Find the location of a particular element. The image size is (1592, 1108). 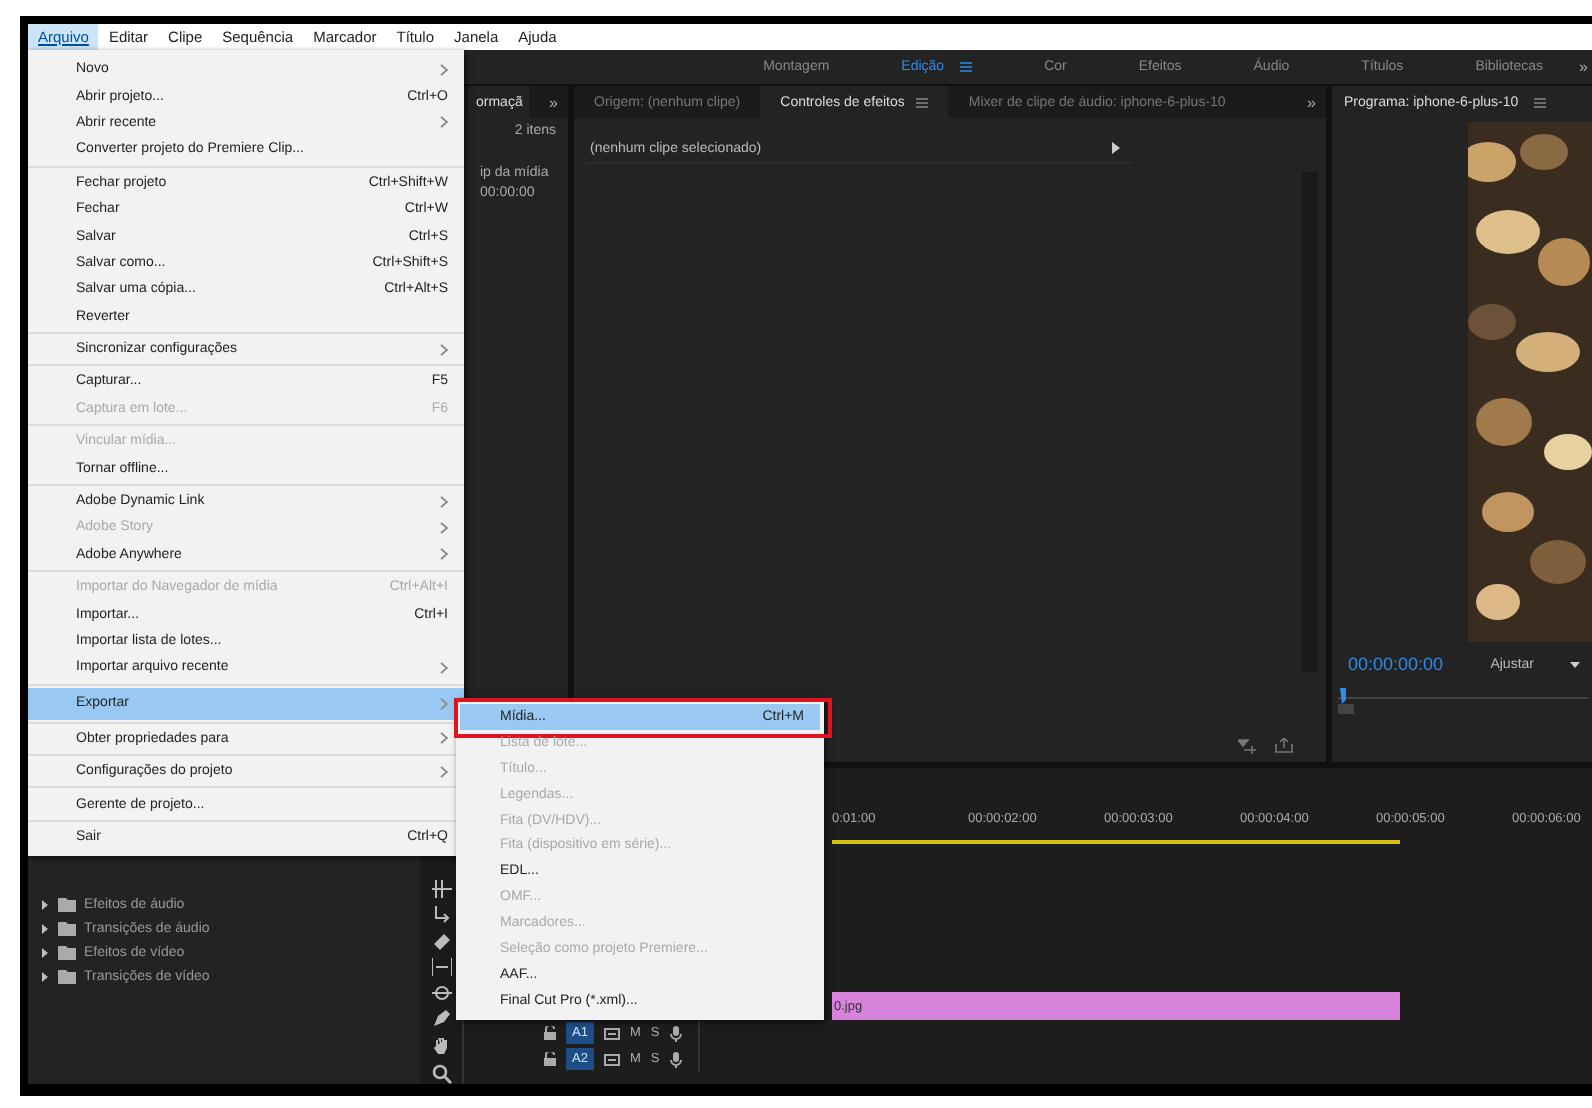

filter-icon is located at coordinates (1248, 746).